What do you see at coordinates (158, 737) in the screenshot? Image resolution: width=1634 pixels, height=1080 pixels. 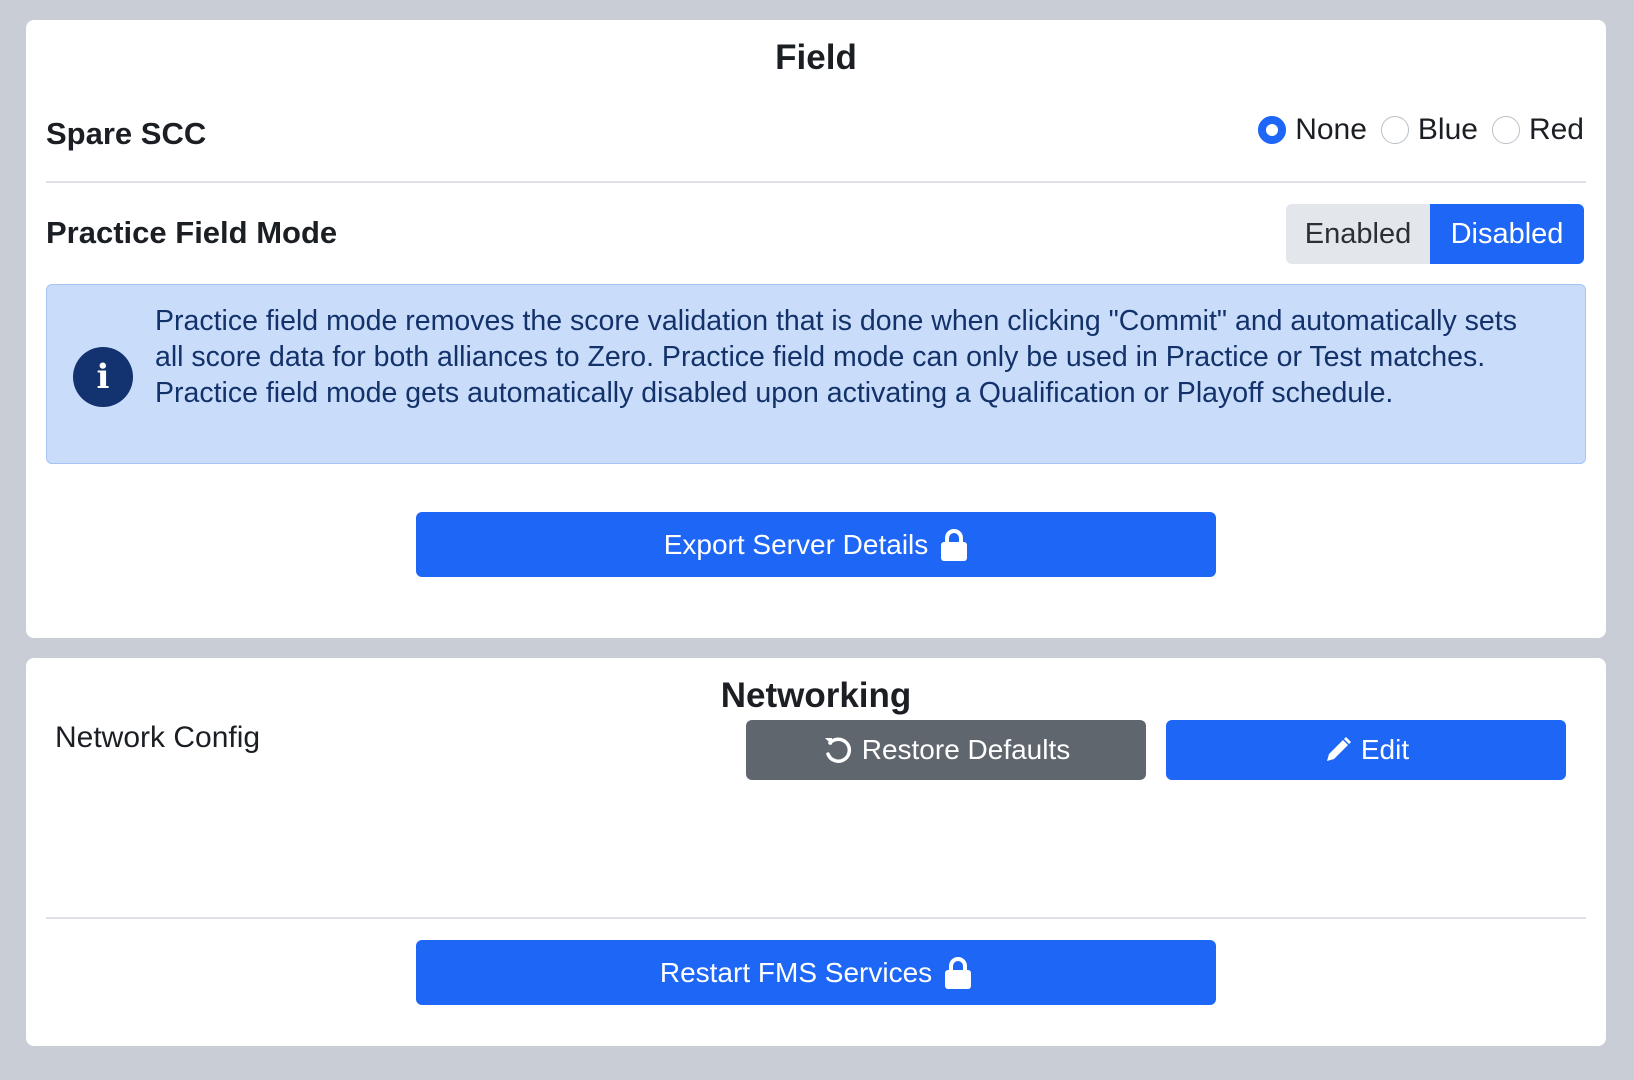 I see `network-config-label: Network Config` at bounding box center [158, 737].